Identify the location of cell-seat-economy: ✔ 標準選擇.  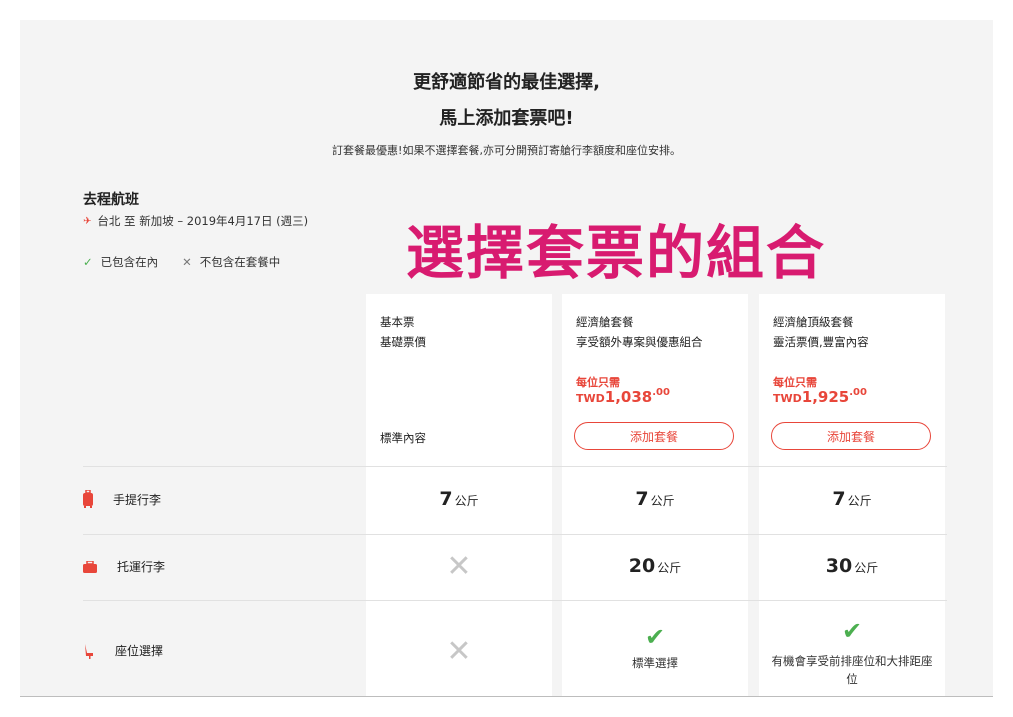
(655, 648).